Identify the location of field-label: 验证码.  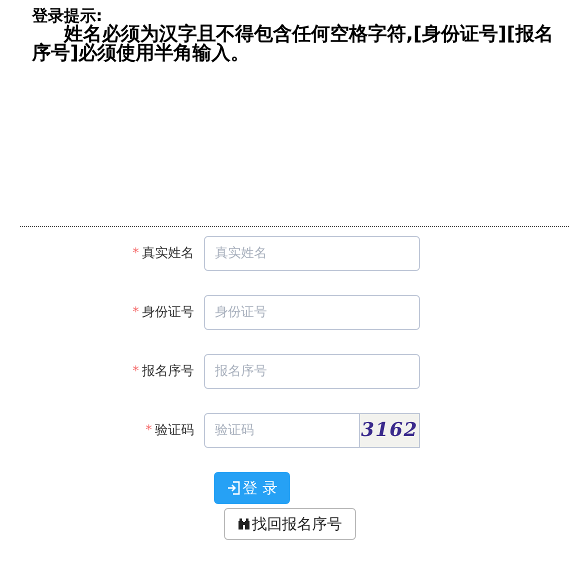
(174, 430).